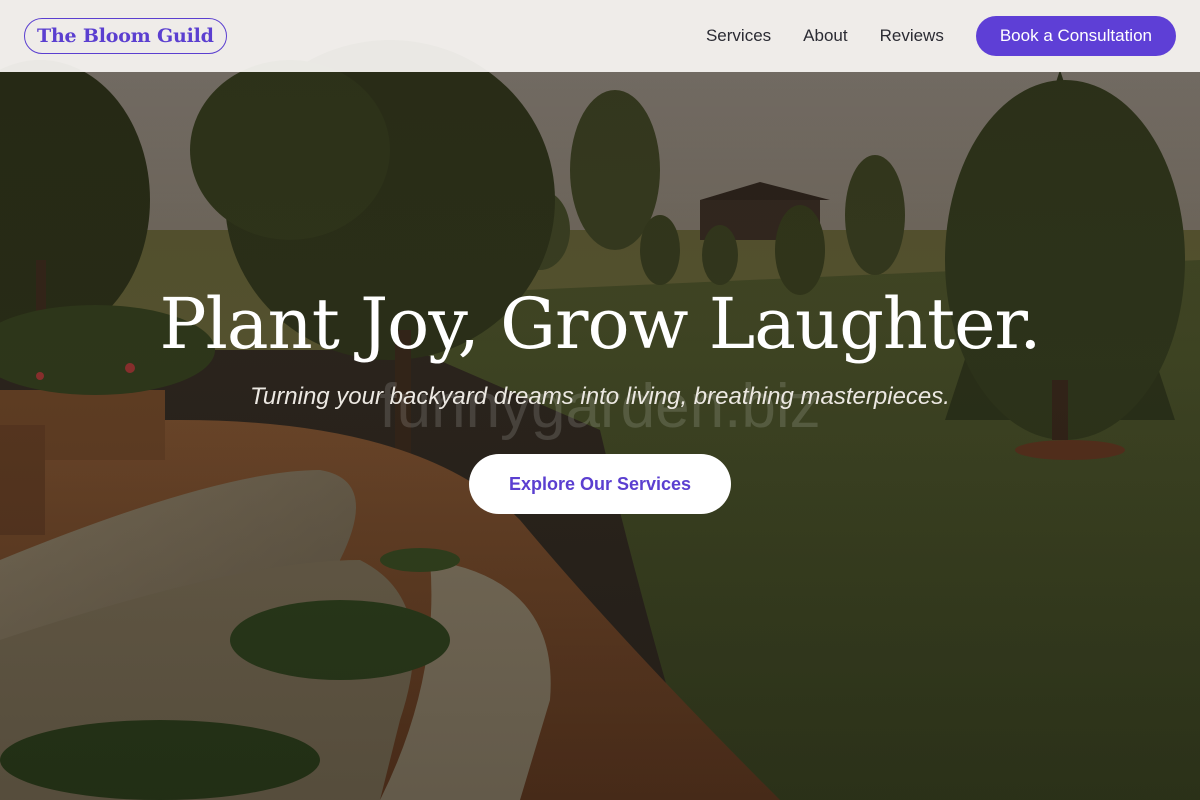  Describe the element at coordinates (1075, 36) in the screenshot. I see `book-consultation-button: Book a Consultation` at that location.